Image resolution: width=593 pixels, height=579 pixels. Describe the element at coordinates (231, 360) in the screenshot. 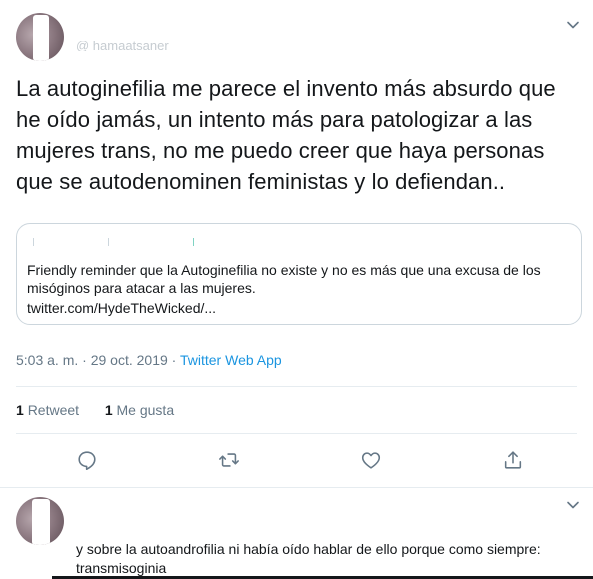

I see `tweet-source-link: Twitter Web App` at that location.